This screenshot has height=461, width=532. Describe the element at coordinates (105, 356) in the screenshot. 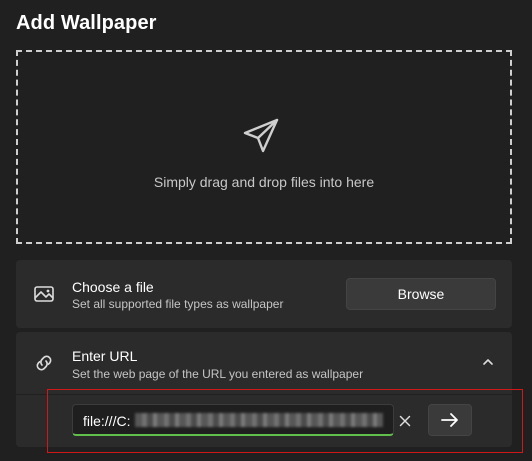

I see `enter-url-title: Enter URL` at that location.